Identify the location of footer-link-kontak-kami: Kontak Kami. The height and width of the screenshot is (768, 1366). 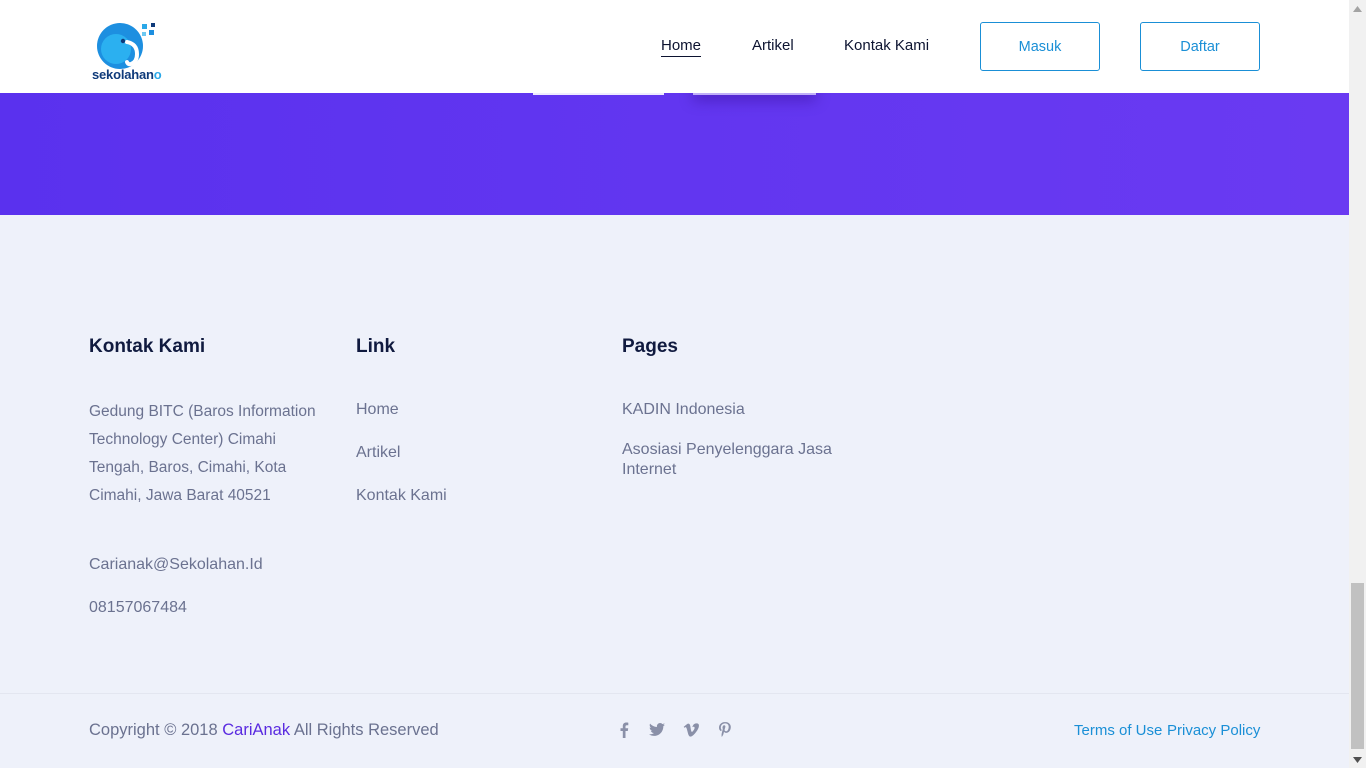
(401, 496).